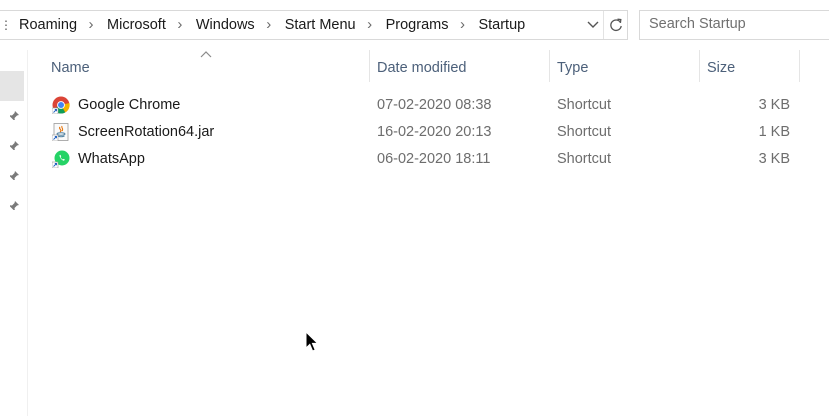 This screenshot has width=829, height=416. I want to click on column-header-size: Size, so click(721, 68).